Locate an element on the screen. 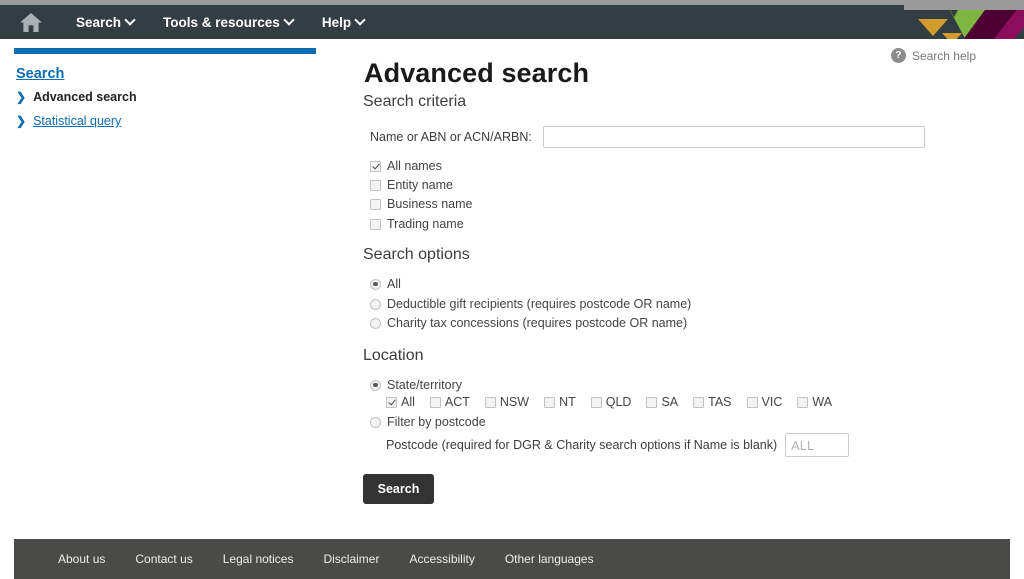 The width and height of the screenshot is (1024, 579). home-icon is located at coordinates (31, 22).